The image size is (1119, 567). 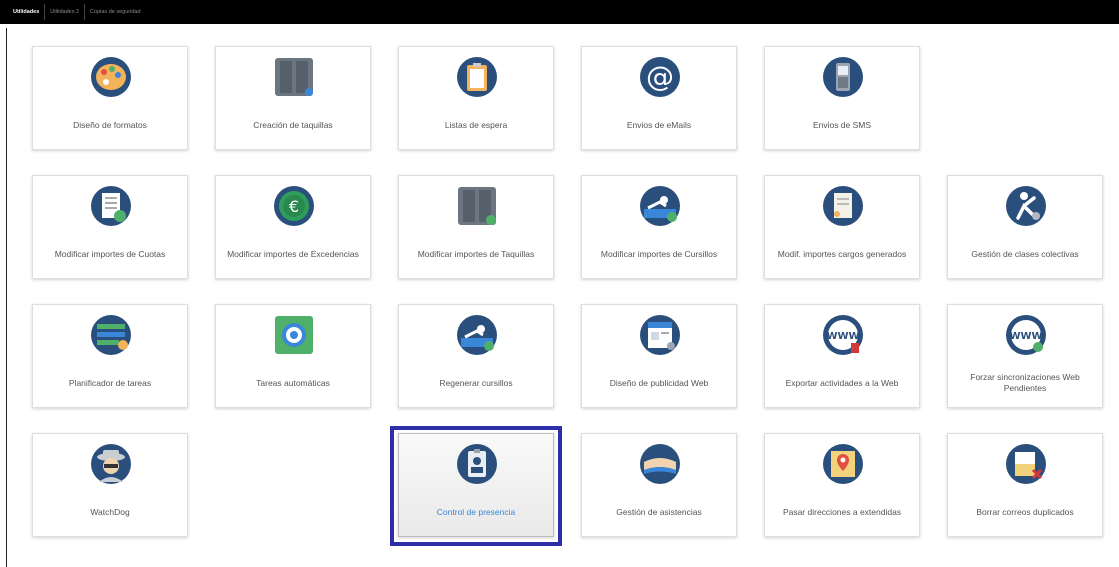 I want to click on tile-envios-emails: @ Envios de eMails, so click(x=659, y=98).